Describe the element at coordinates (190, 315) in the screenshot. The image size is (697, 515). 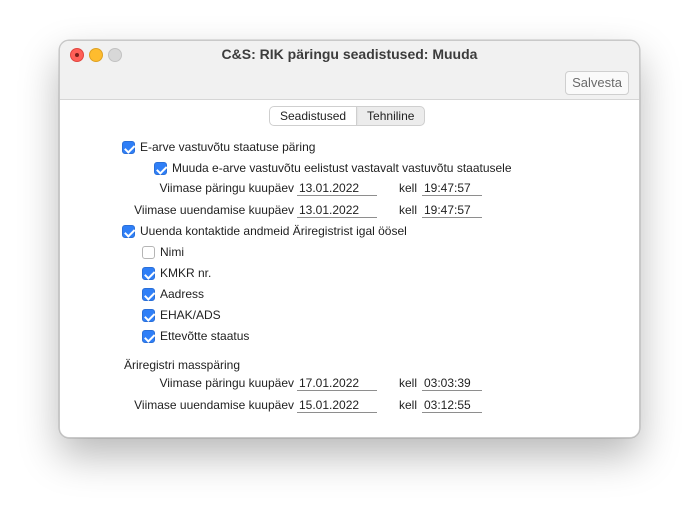
I see `option-ehak-label: EHAK/ADS` at that location.